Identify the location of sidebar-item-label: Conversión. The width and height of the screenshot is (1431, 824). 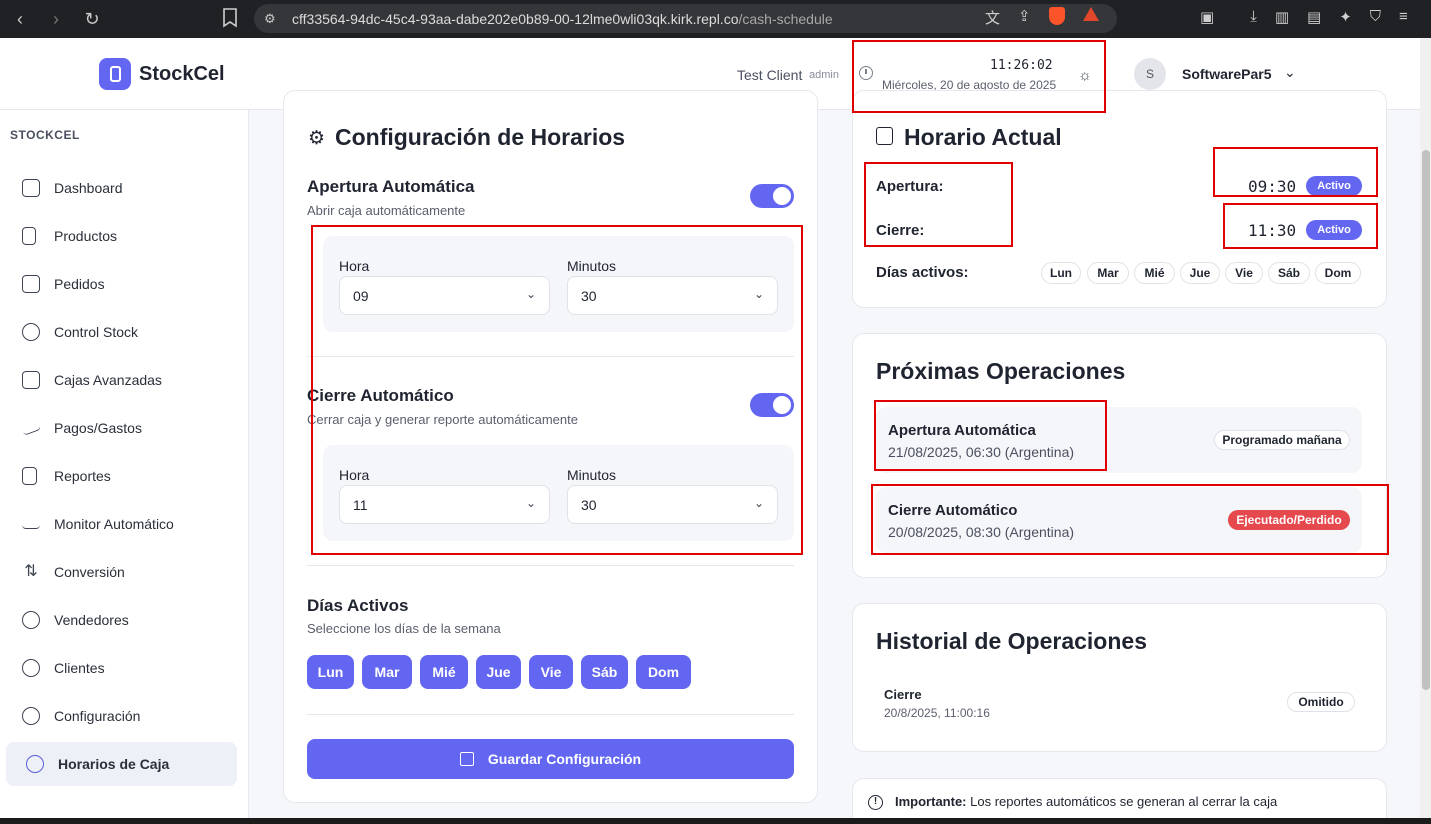
(89, 572).